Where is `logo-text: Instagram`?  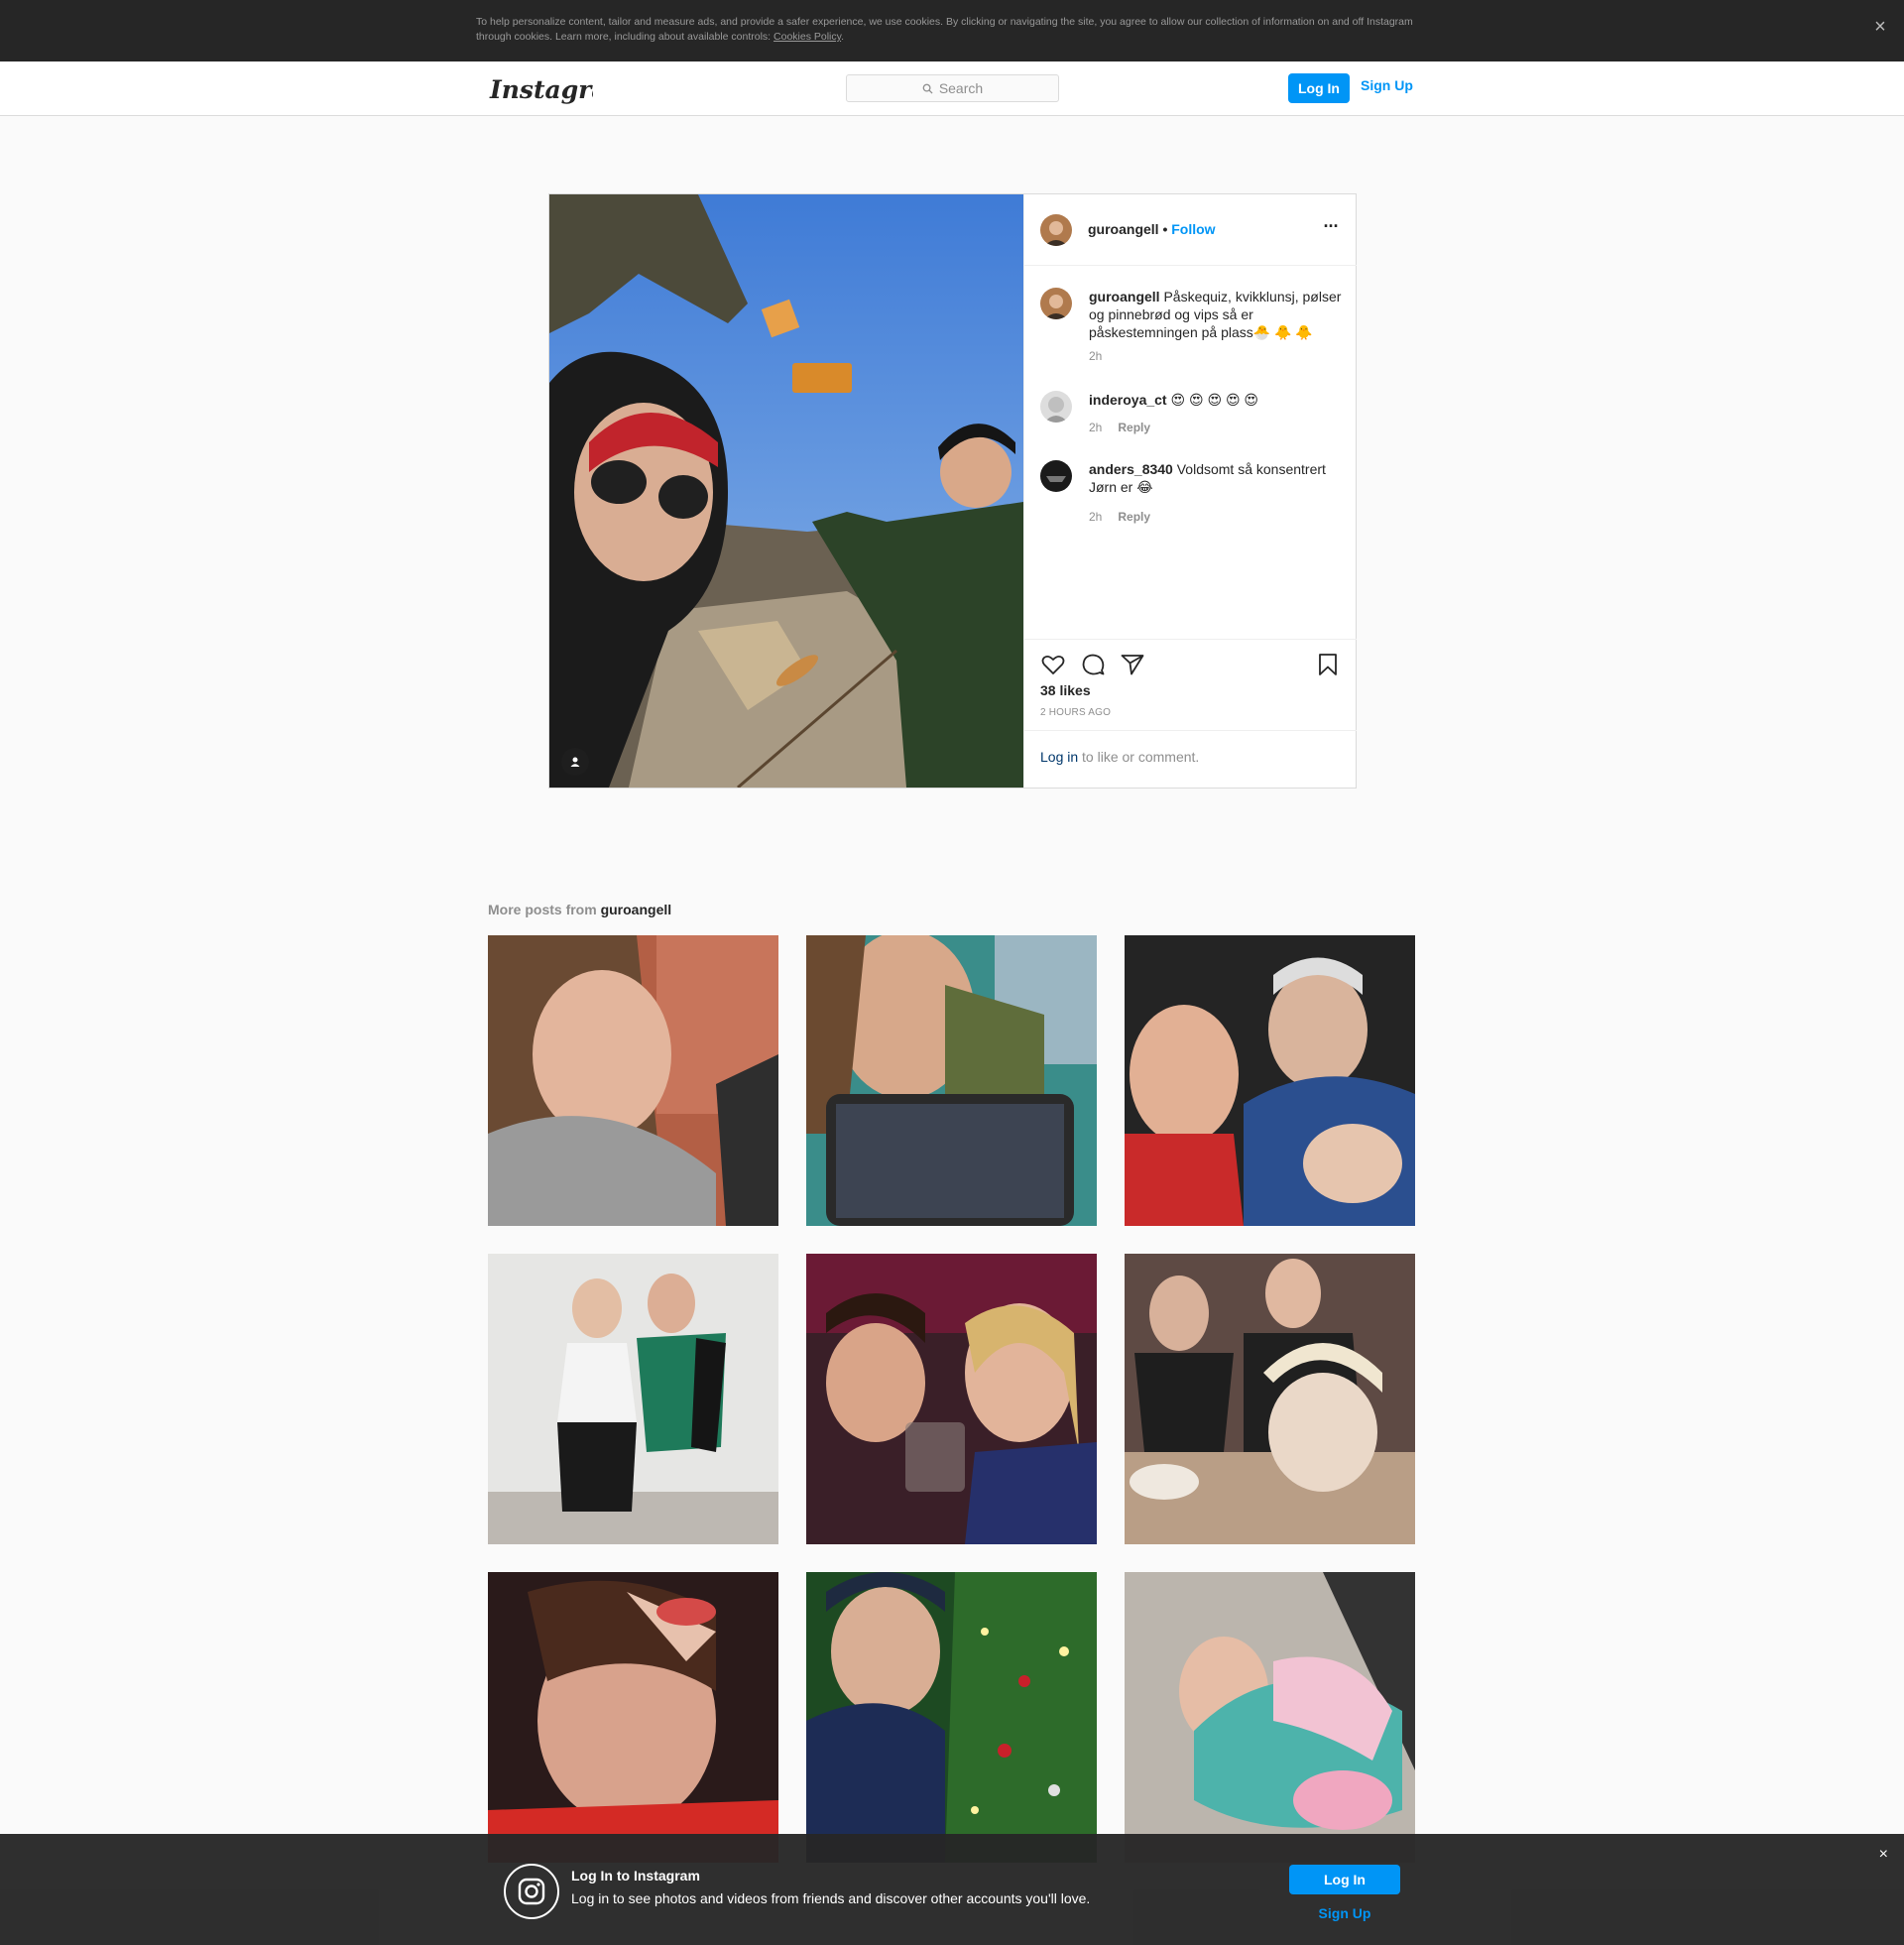
logo-text: Instagram is located at coordinates (541, 89).